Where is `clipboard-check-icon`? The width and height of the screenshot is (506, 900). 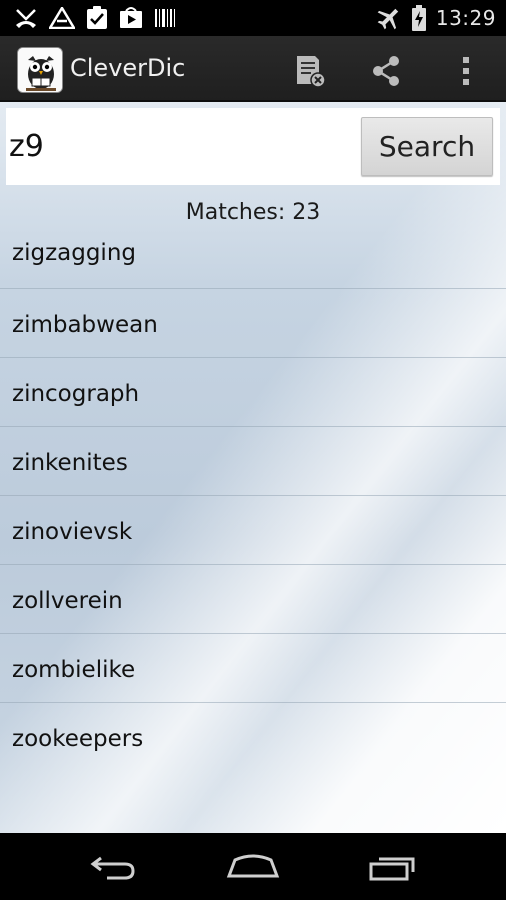
clipboard-check-icon is located at coordinates (97, 18).